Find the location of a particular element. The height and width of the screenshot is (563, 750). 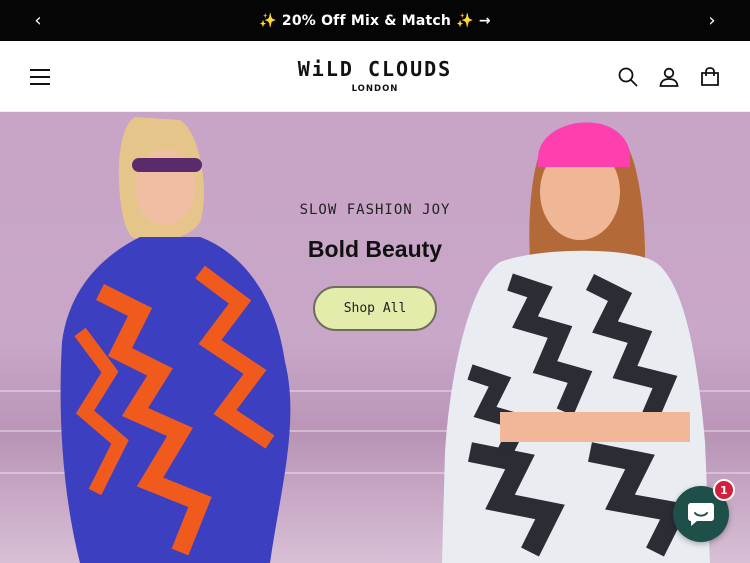

chevron-right-icon: › is located at coordinates (712, 20).